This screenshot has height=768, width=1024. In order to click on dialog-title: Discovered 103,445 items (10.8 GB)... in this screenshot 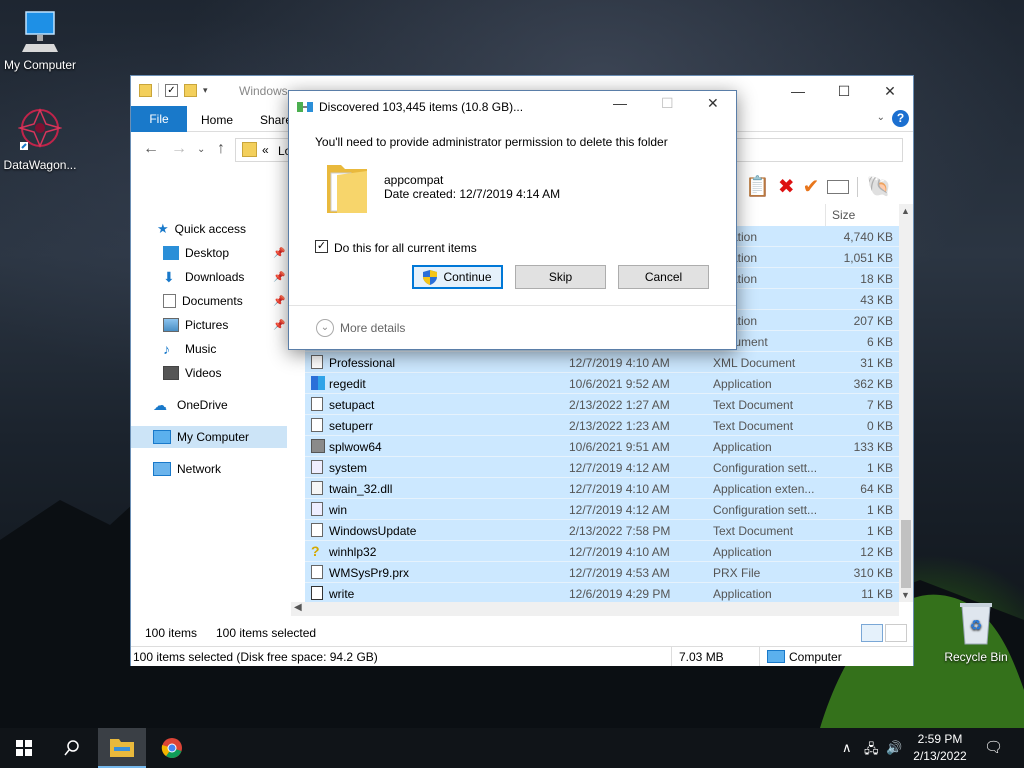, I will do `click(421, 107)`.